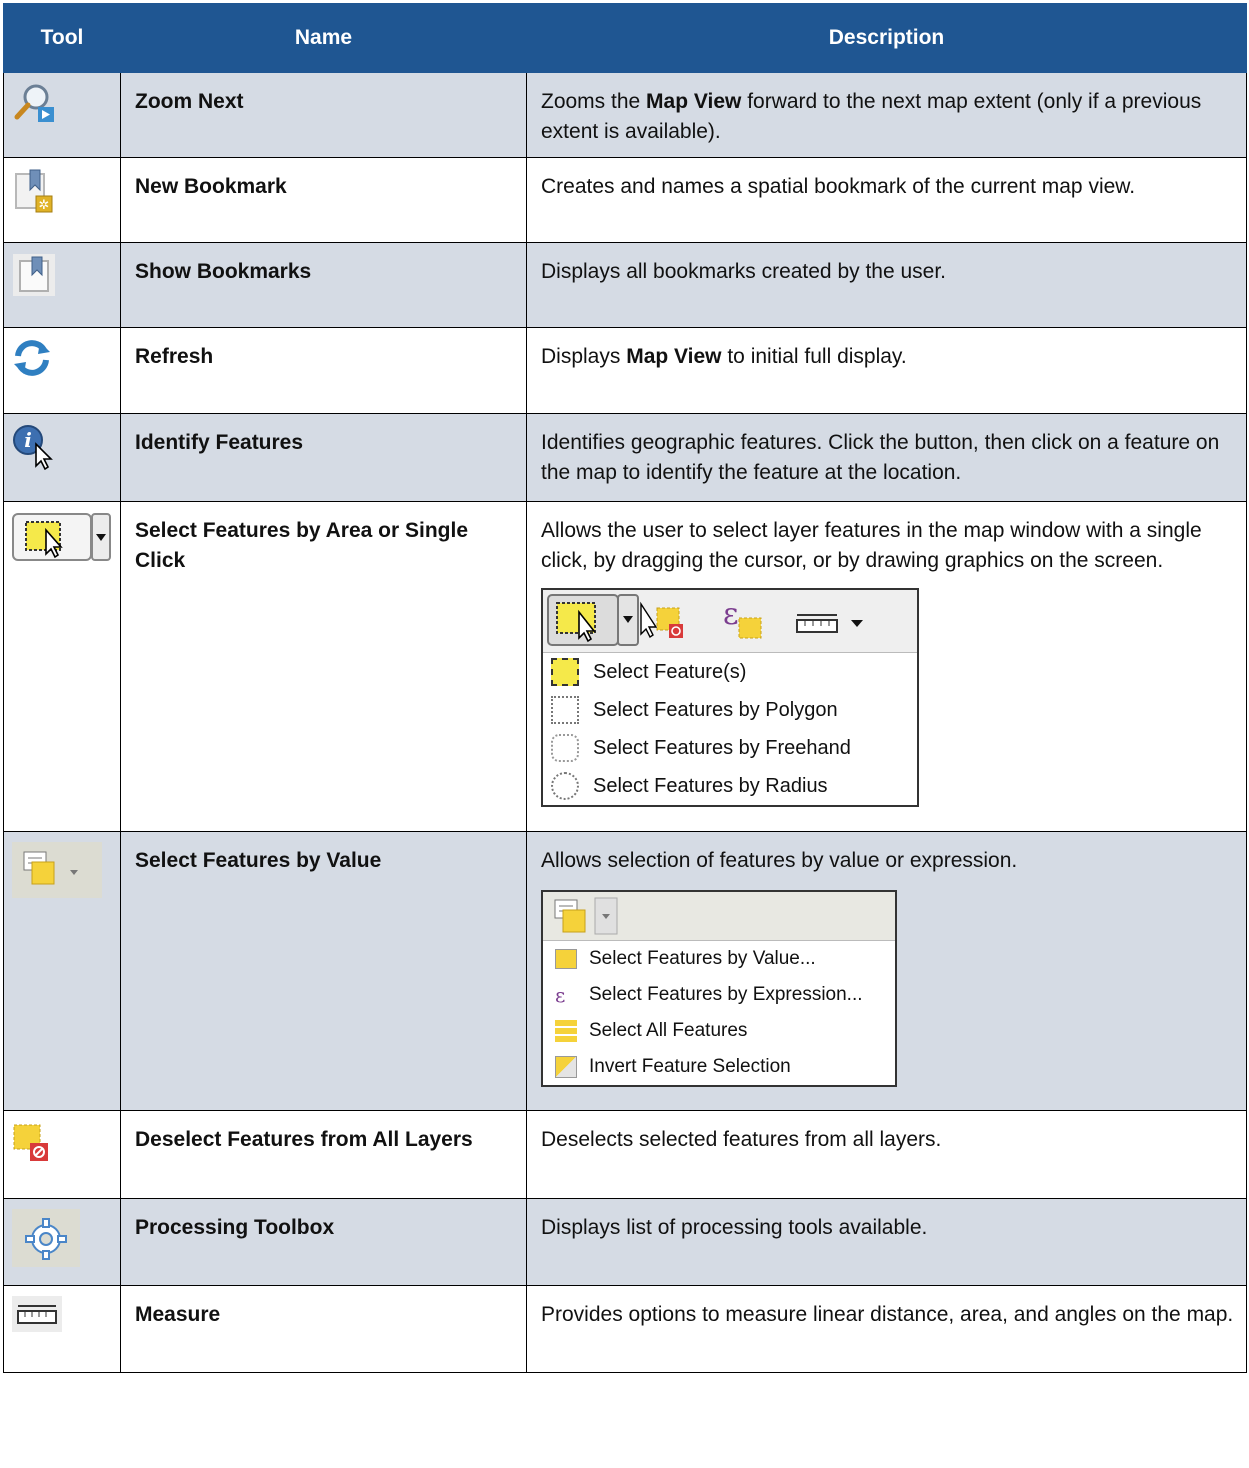  Describe the element at coordinates (323, 971) in the screenshot. I see `row-name: Select Features by Value` at that location.